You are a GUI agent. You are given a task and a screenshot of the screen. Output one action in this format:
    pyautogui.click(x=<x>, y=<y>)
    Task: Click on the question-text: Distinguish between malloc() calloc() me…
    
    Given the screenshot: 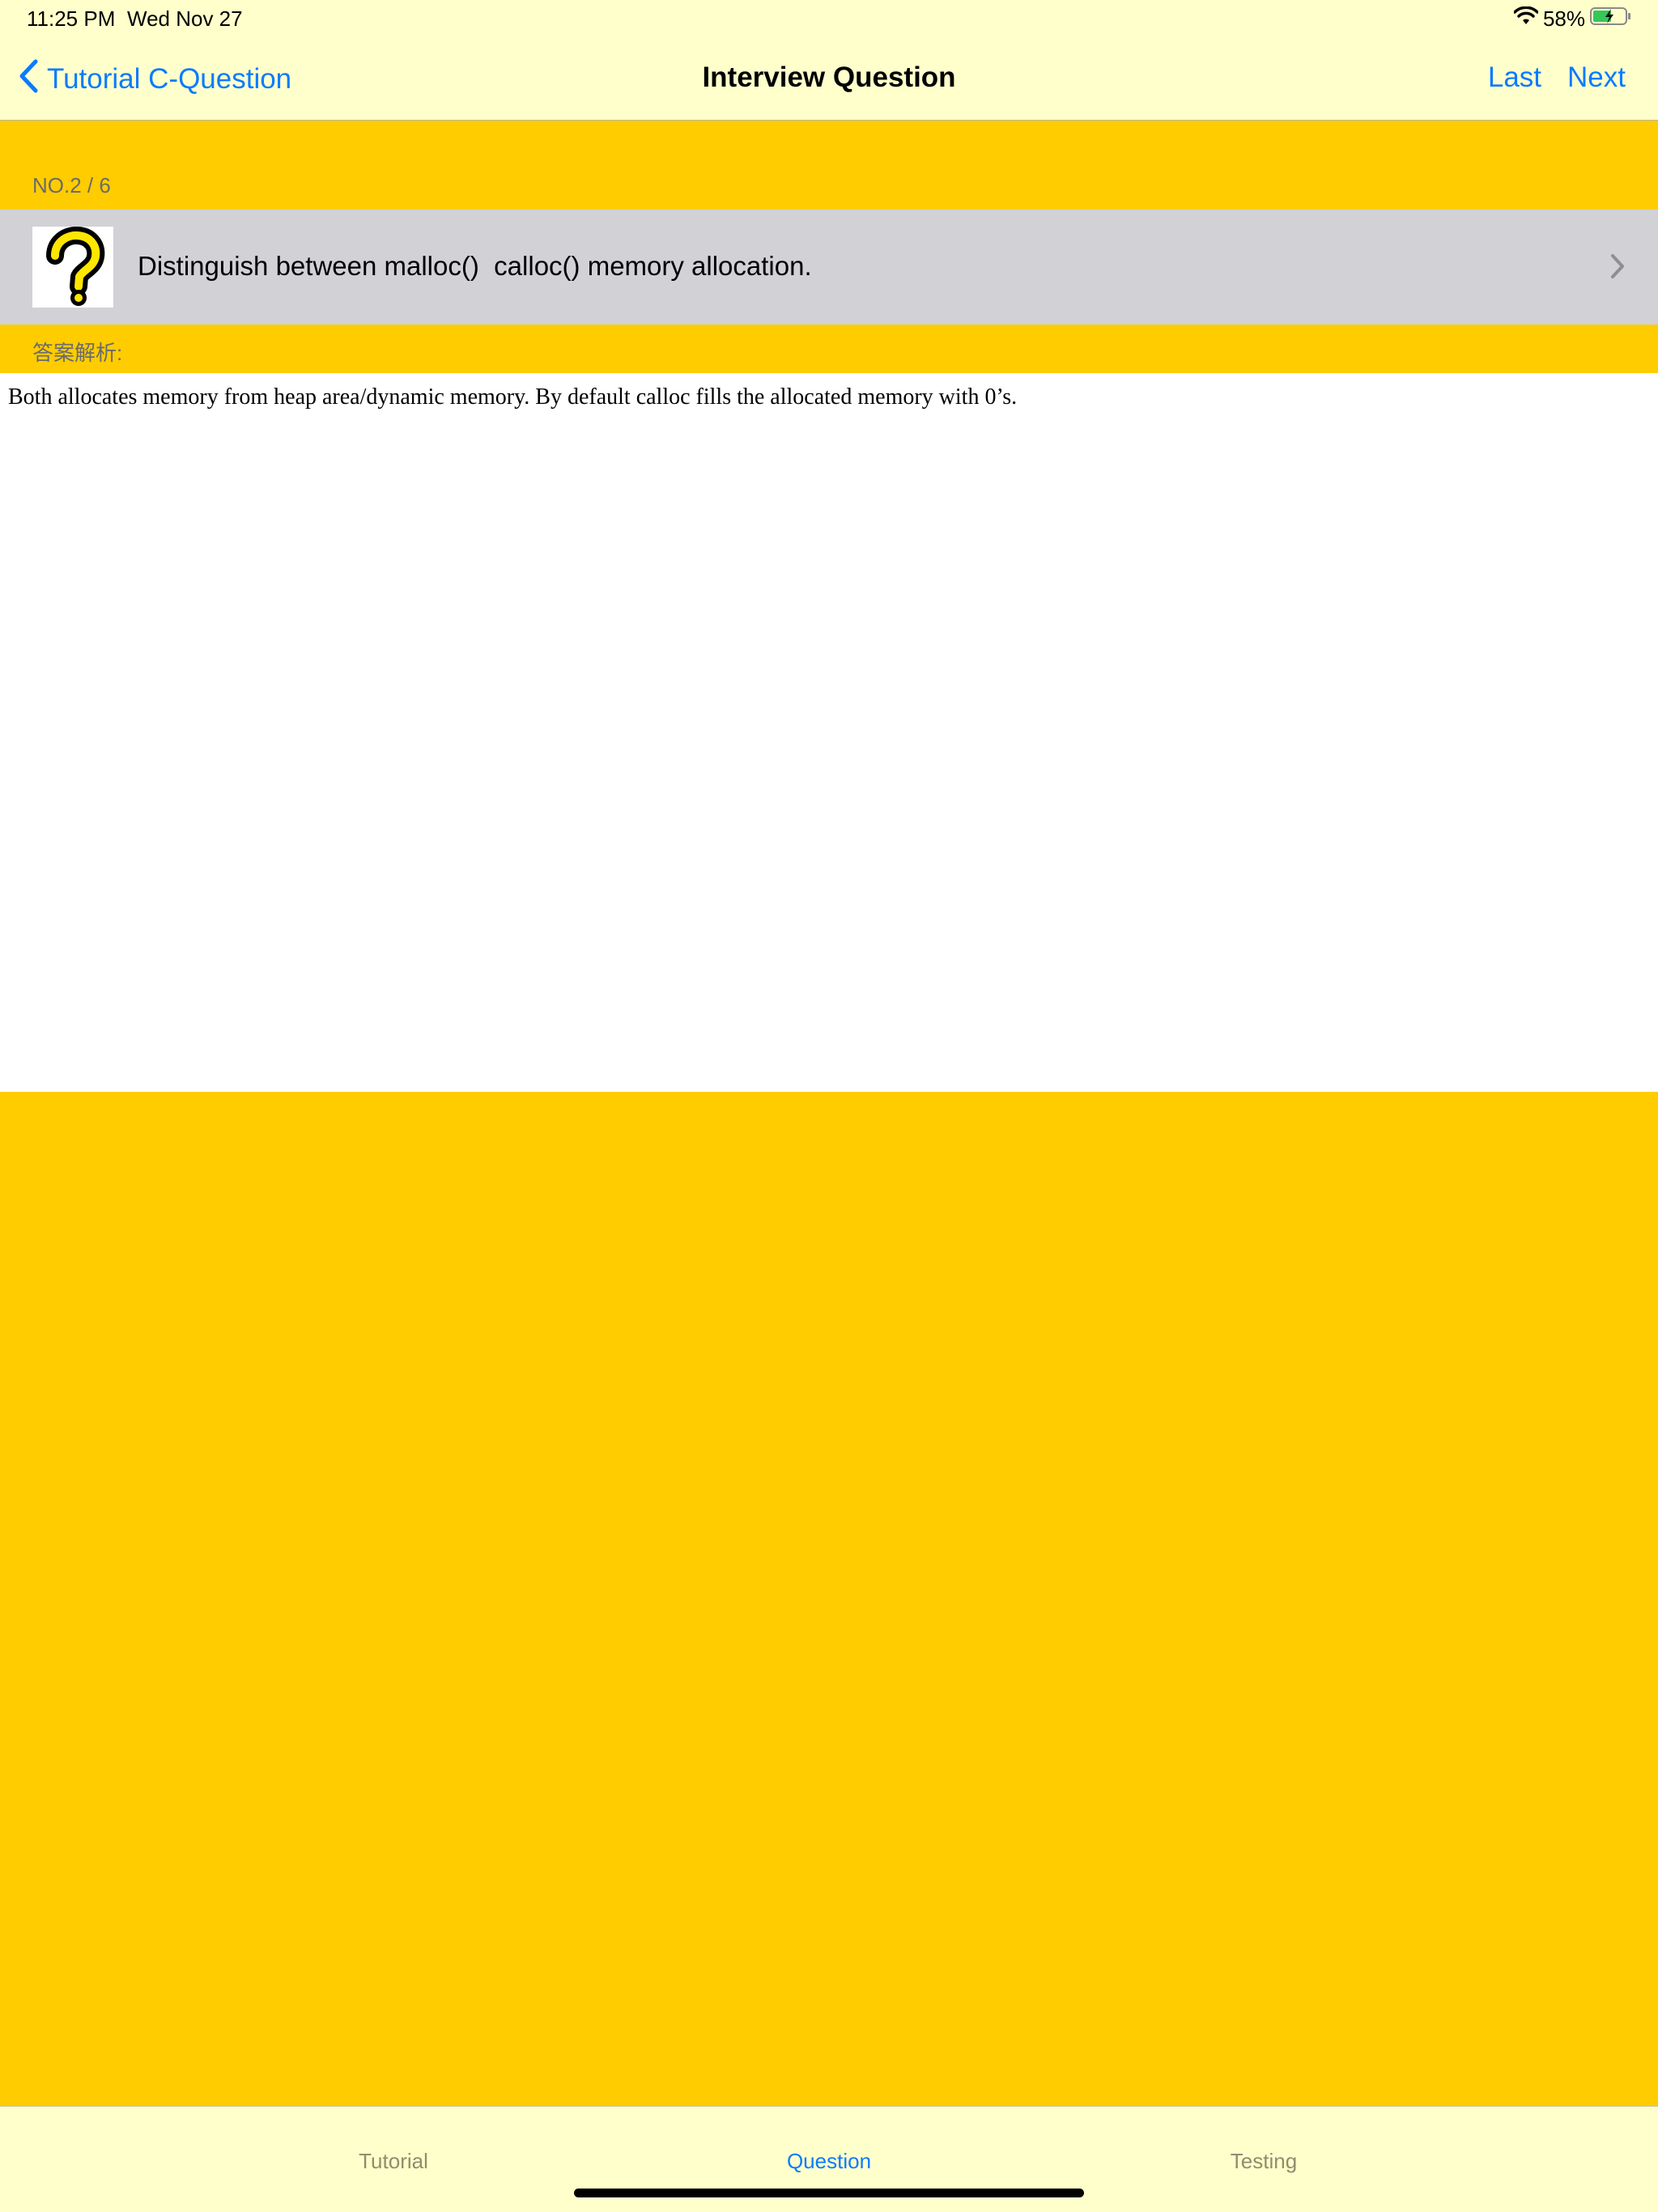 What is the action you would take?
    pyautogui.click(x=475, y=266)
    